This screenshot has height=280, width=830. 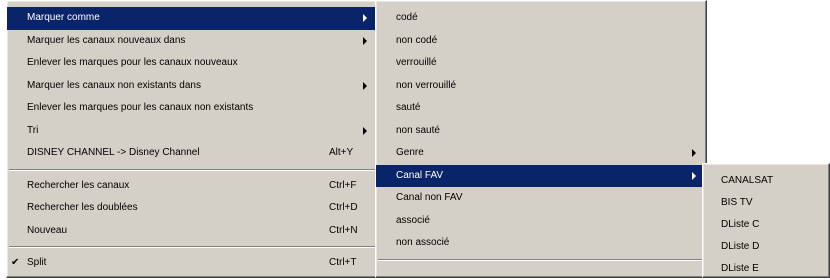 I want to click on menu-item-non-associe: non associé, so click(x=541, y=243).